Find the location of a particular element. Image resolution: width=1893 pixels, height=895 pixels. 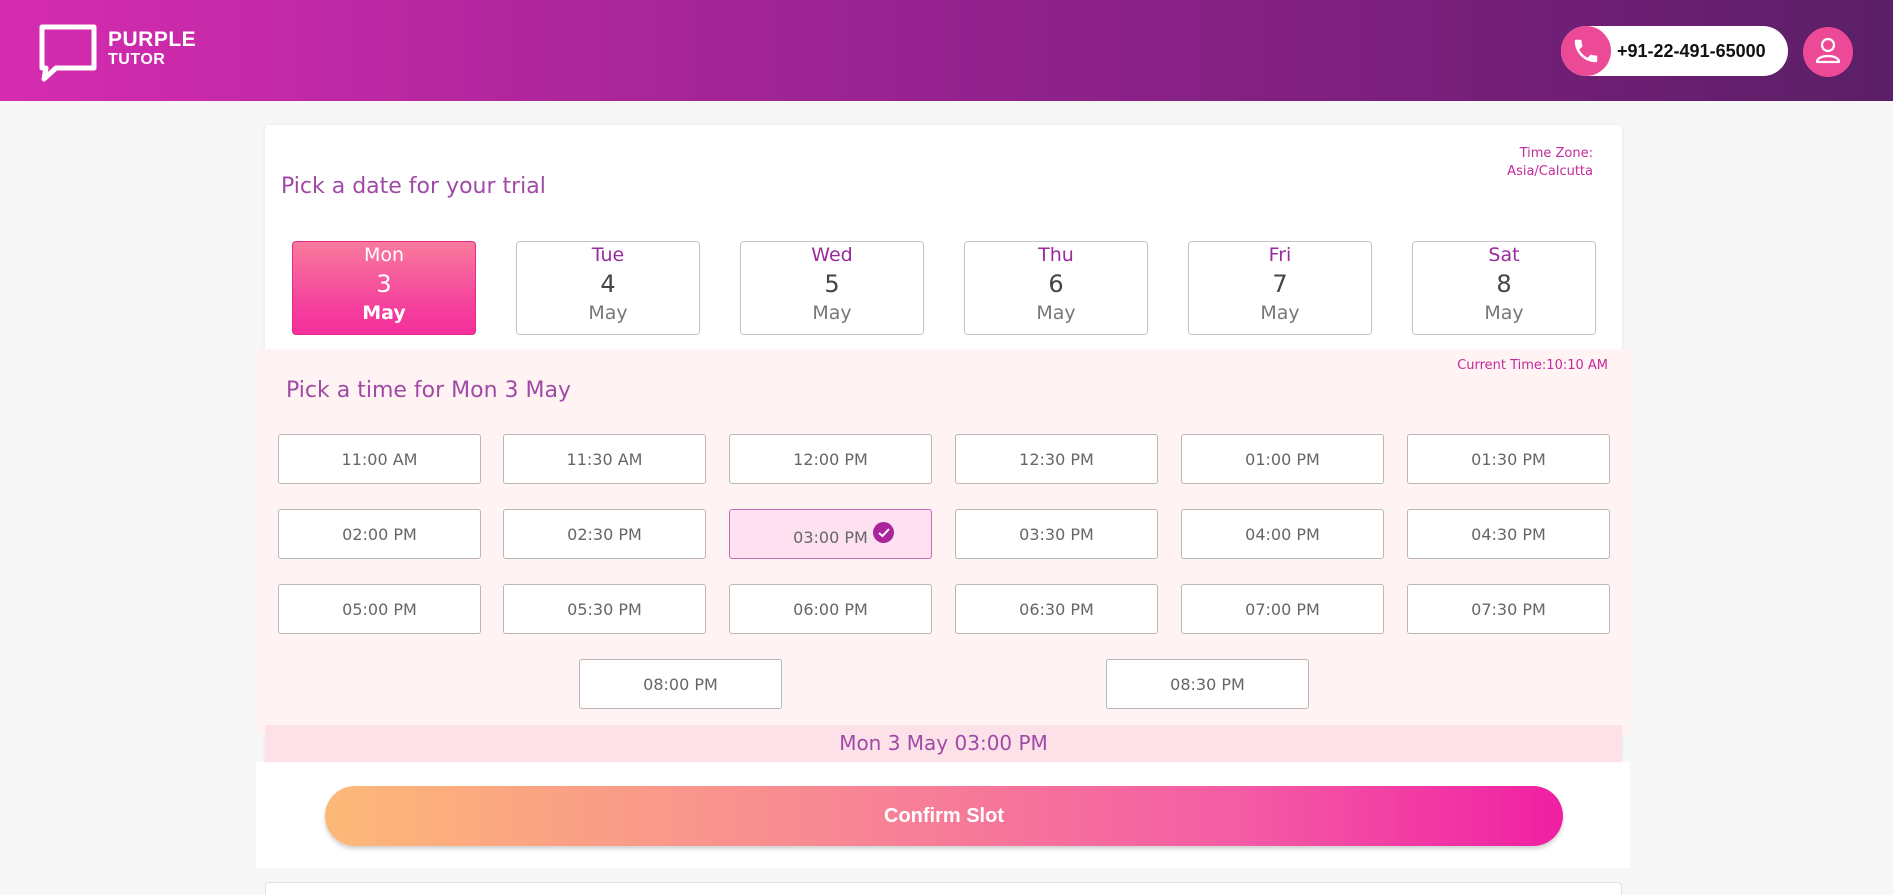

time-slot-label: 08:30 PM is located at coordinates (1207, 684).